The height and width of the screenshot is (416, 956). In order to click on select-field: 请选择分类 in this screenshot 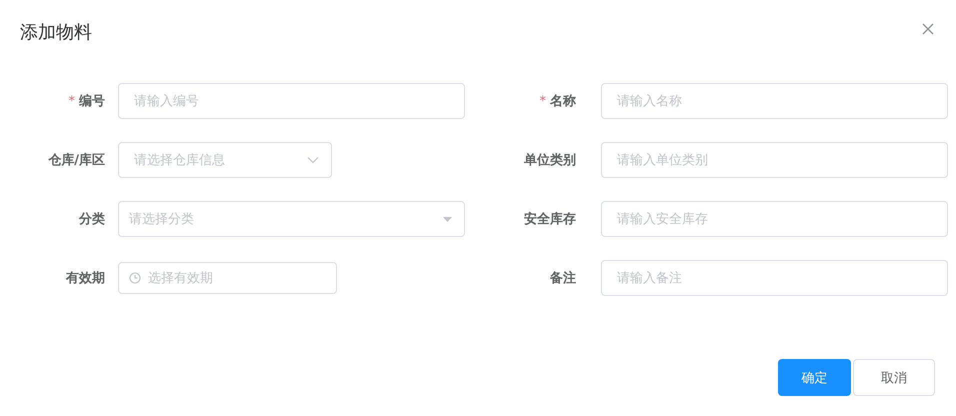, I will do `click(291, 219)`.